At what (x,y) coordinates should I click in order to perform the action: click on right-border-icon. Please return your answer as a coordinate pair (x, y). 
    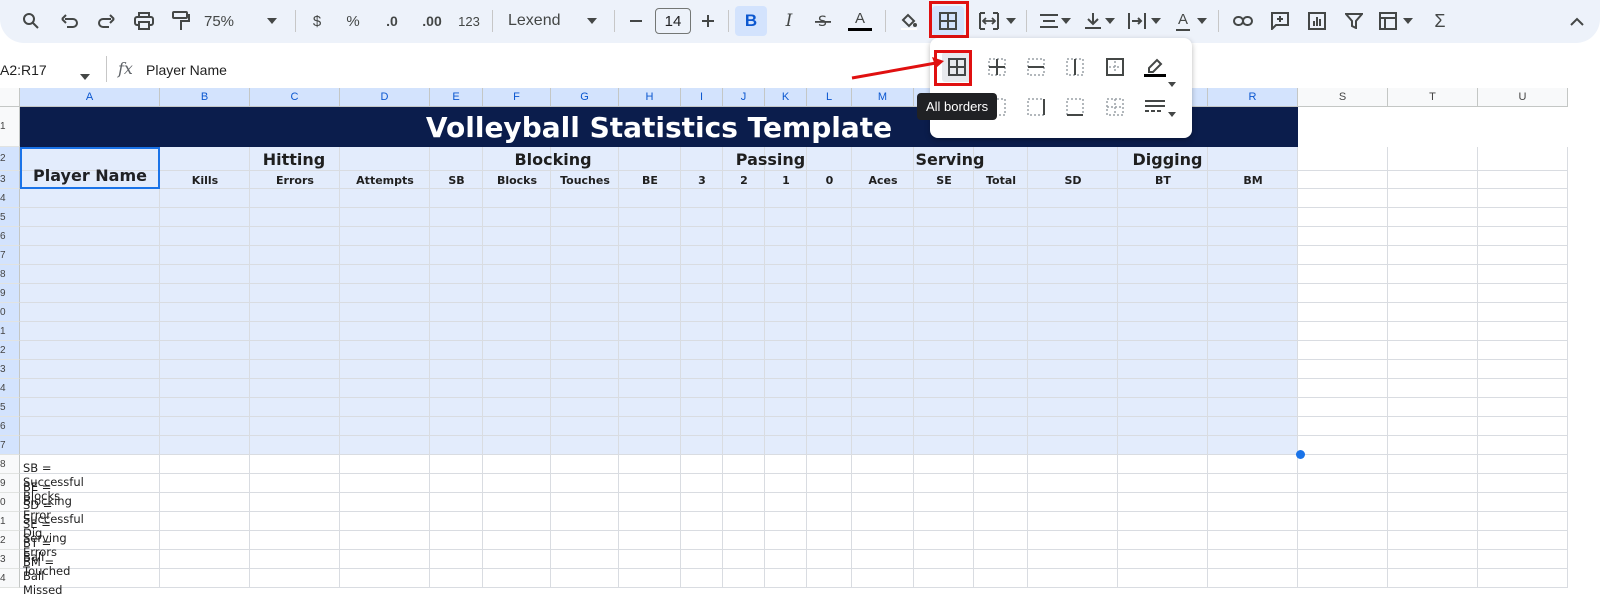
    Looking at the image, I should click on (1036, 107).